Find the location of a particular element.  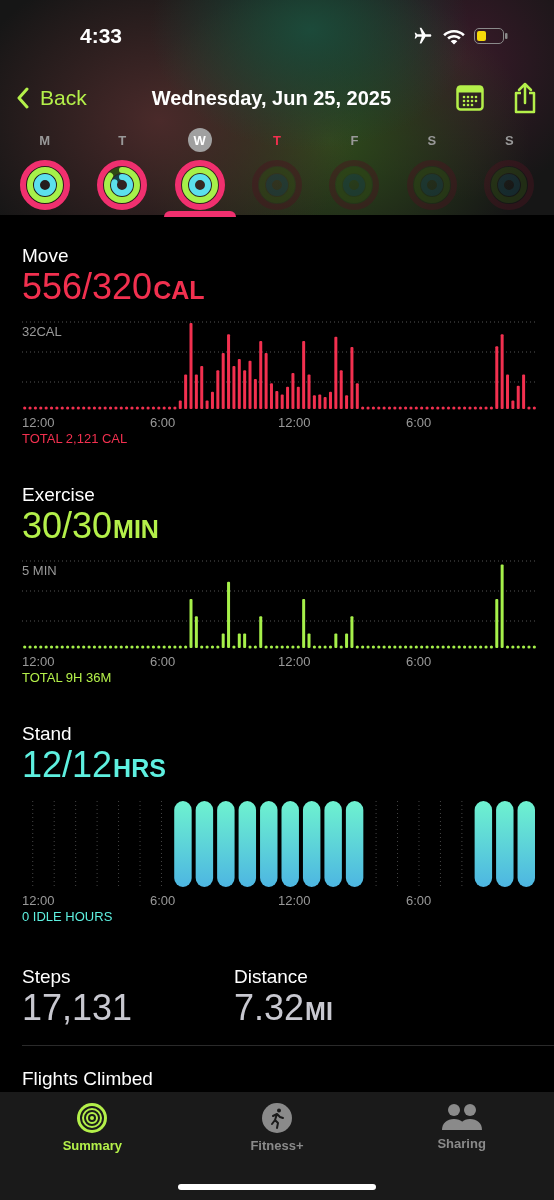

rings-icon is located at coordinates (92, 1118).